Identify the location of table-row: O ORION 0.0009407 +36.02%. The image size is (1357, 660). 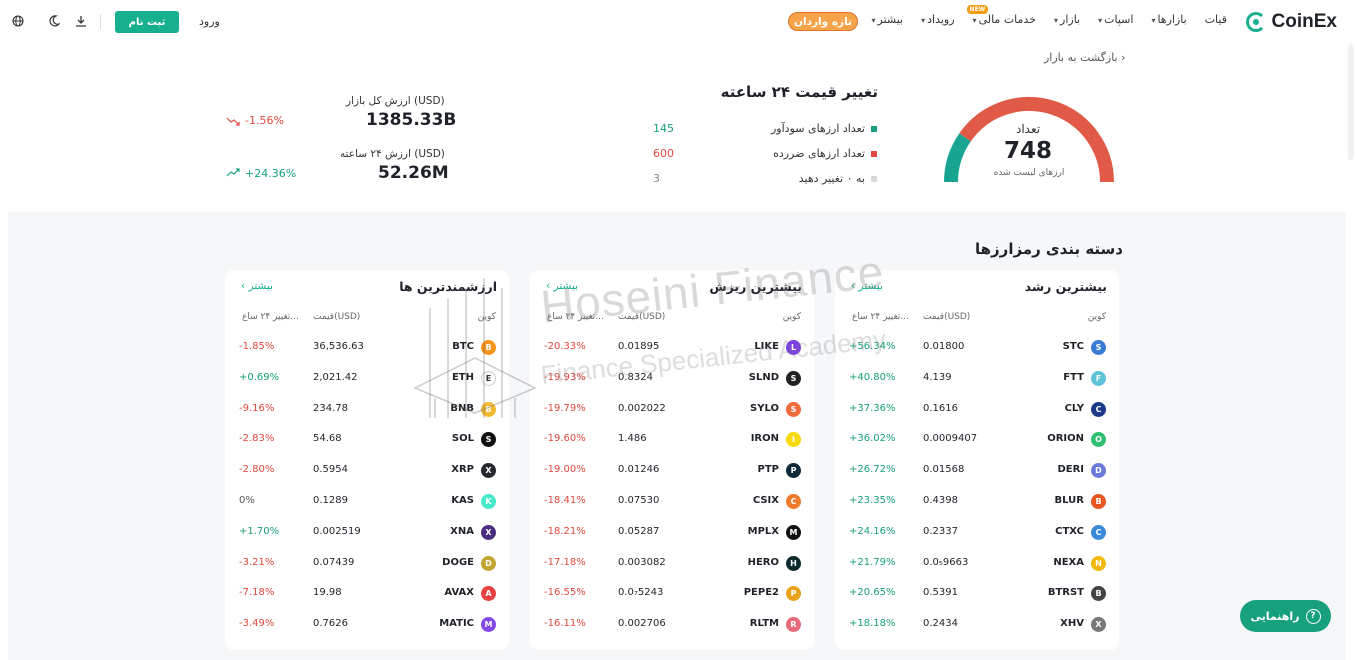
(977, 440).